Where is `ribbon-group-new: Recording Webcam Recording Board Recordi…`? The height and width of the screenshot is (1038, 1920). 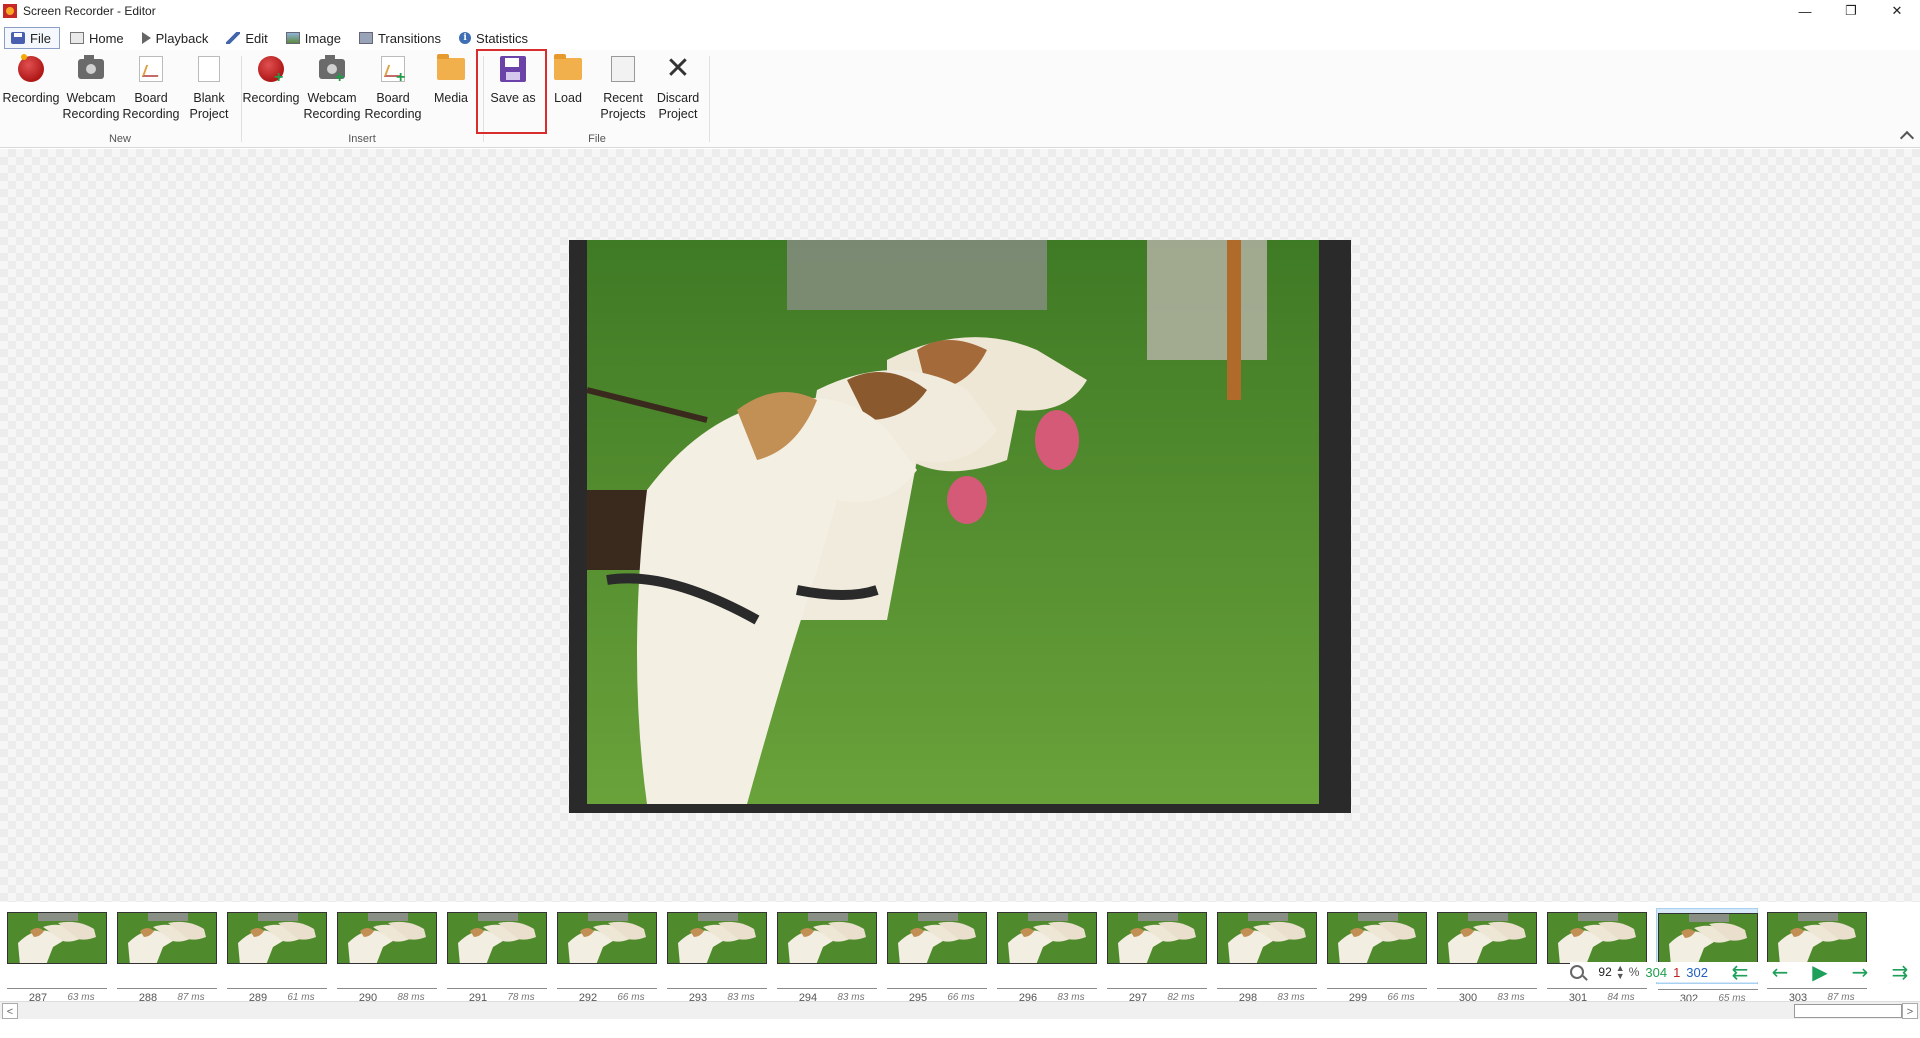
ribbon-group-new: Recording Webcam Recording Board Recordi… is located at coordinates (120, 99).